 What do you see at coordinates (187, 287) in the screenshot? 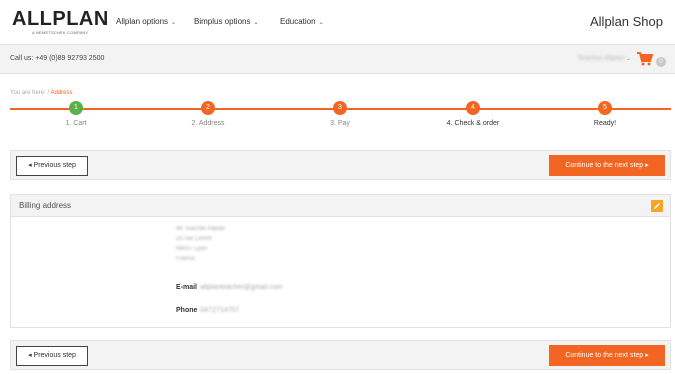
I see `email-label: E-mail` at bounding box center [187, 287].